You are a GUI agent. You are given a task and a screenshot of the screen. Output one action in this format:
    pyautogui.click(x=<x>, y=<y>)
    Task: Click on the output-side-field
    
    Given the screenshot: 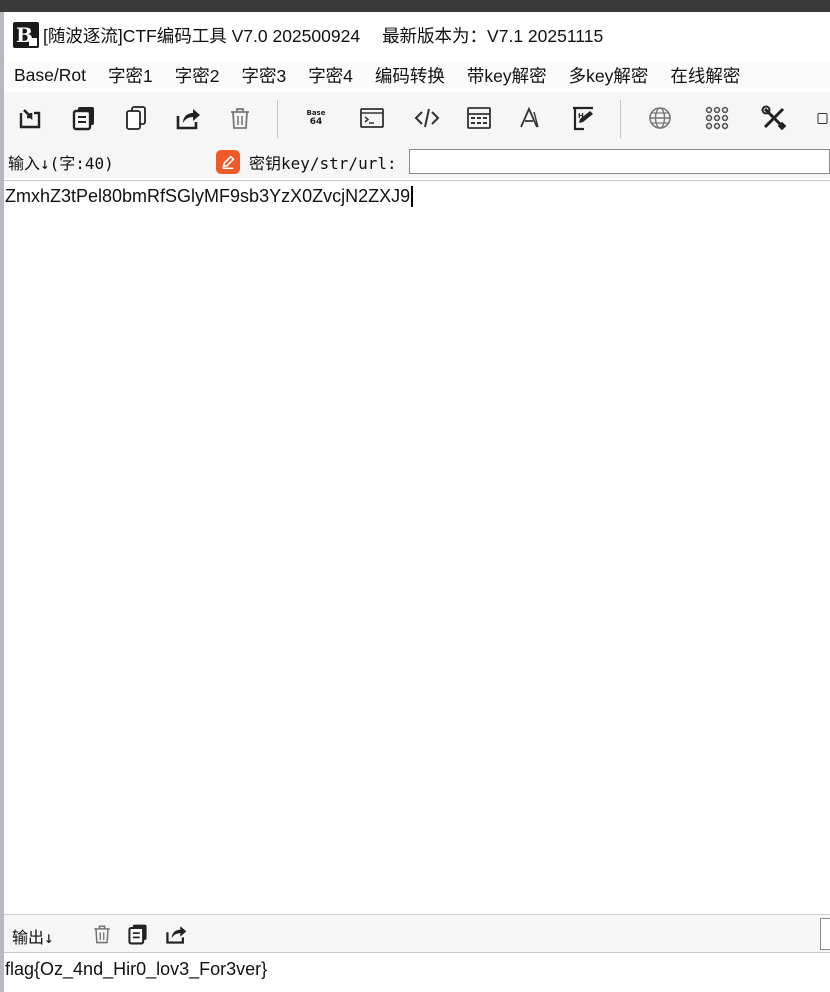 What is the action you would take?
    pyautogui.click(x=825, y=934)
    